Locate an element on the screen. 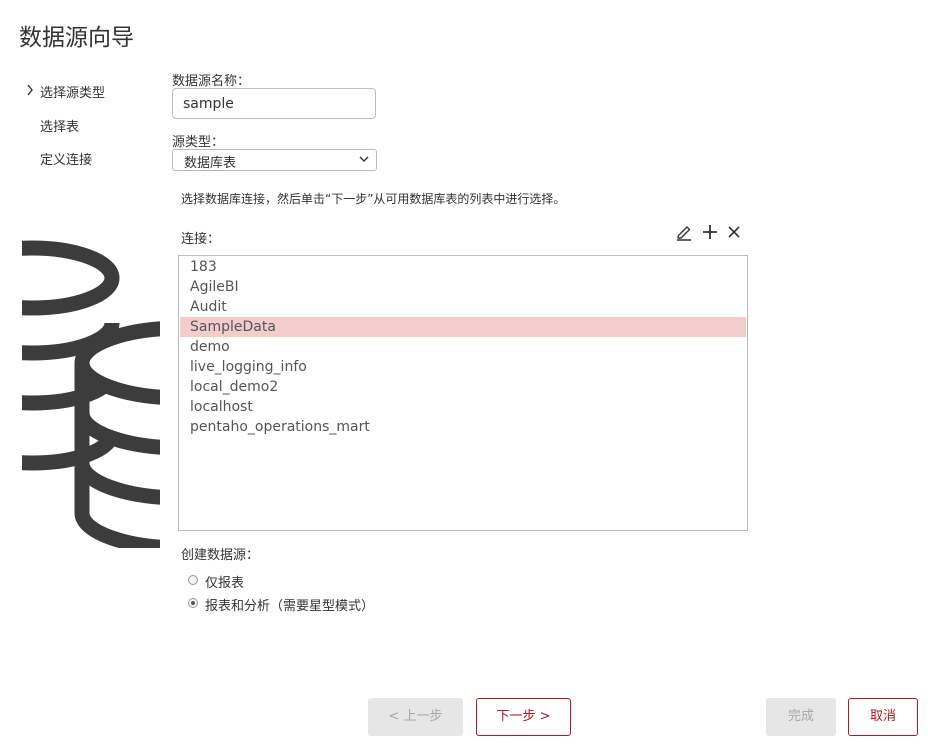 This screenshot has height=743, width=934. datasource-name-label: 数据源名称： is located at coordinates (211, 81).